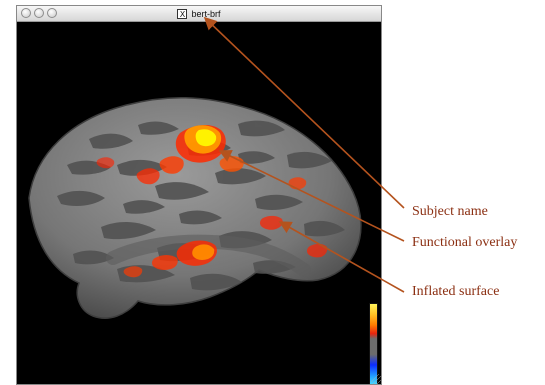  Describe the element at coordinates (376, 379) in the screenshot. I see `resize-handle-icon` at that location.